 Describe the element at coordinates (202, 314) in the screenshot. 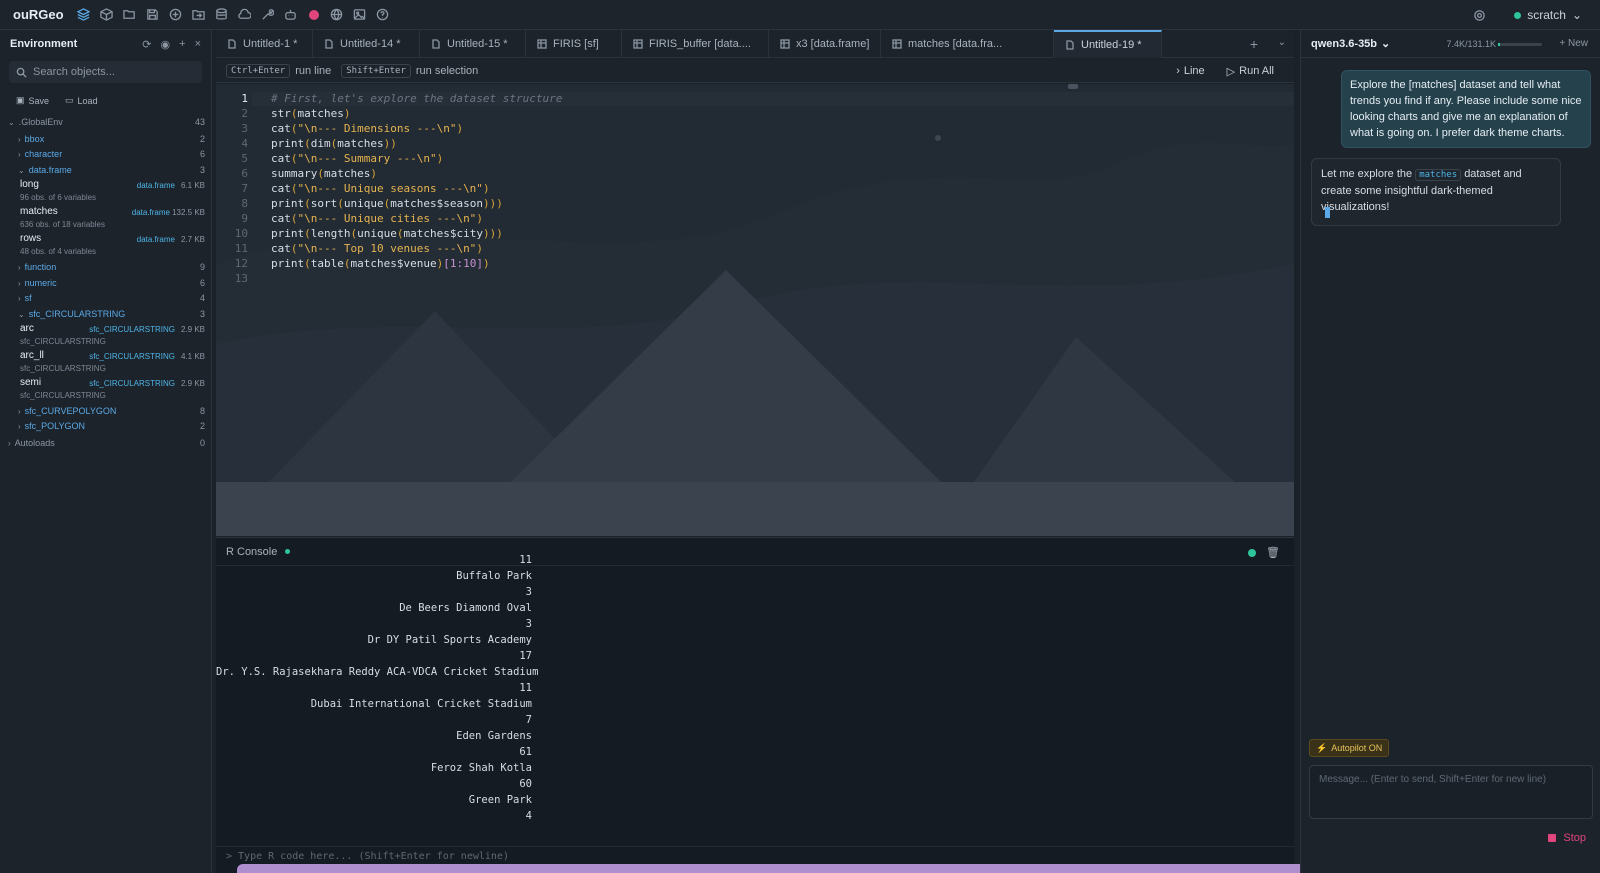

I see `tree-group-count: 3` at that location.